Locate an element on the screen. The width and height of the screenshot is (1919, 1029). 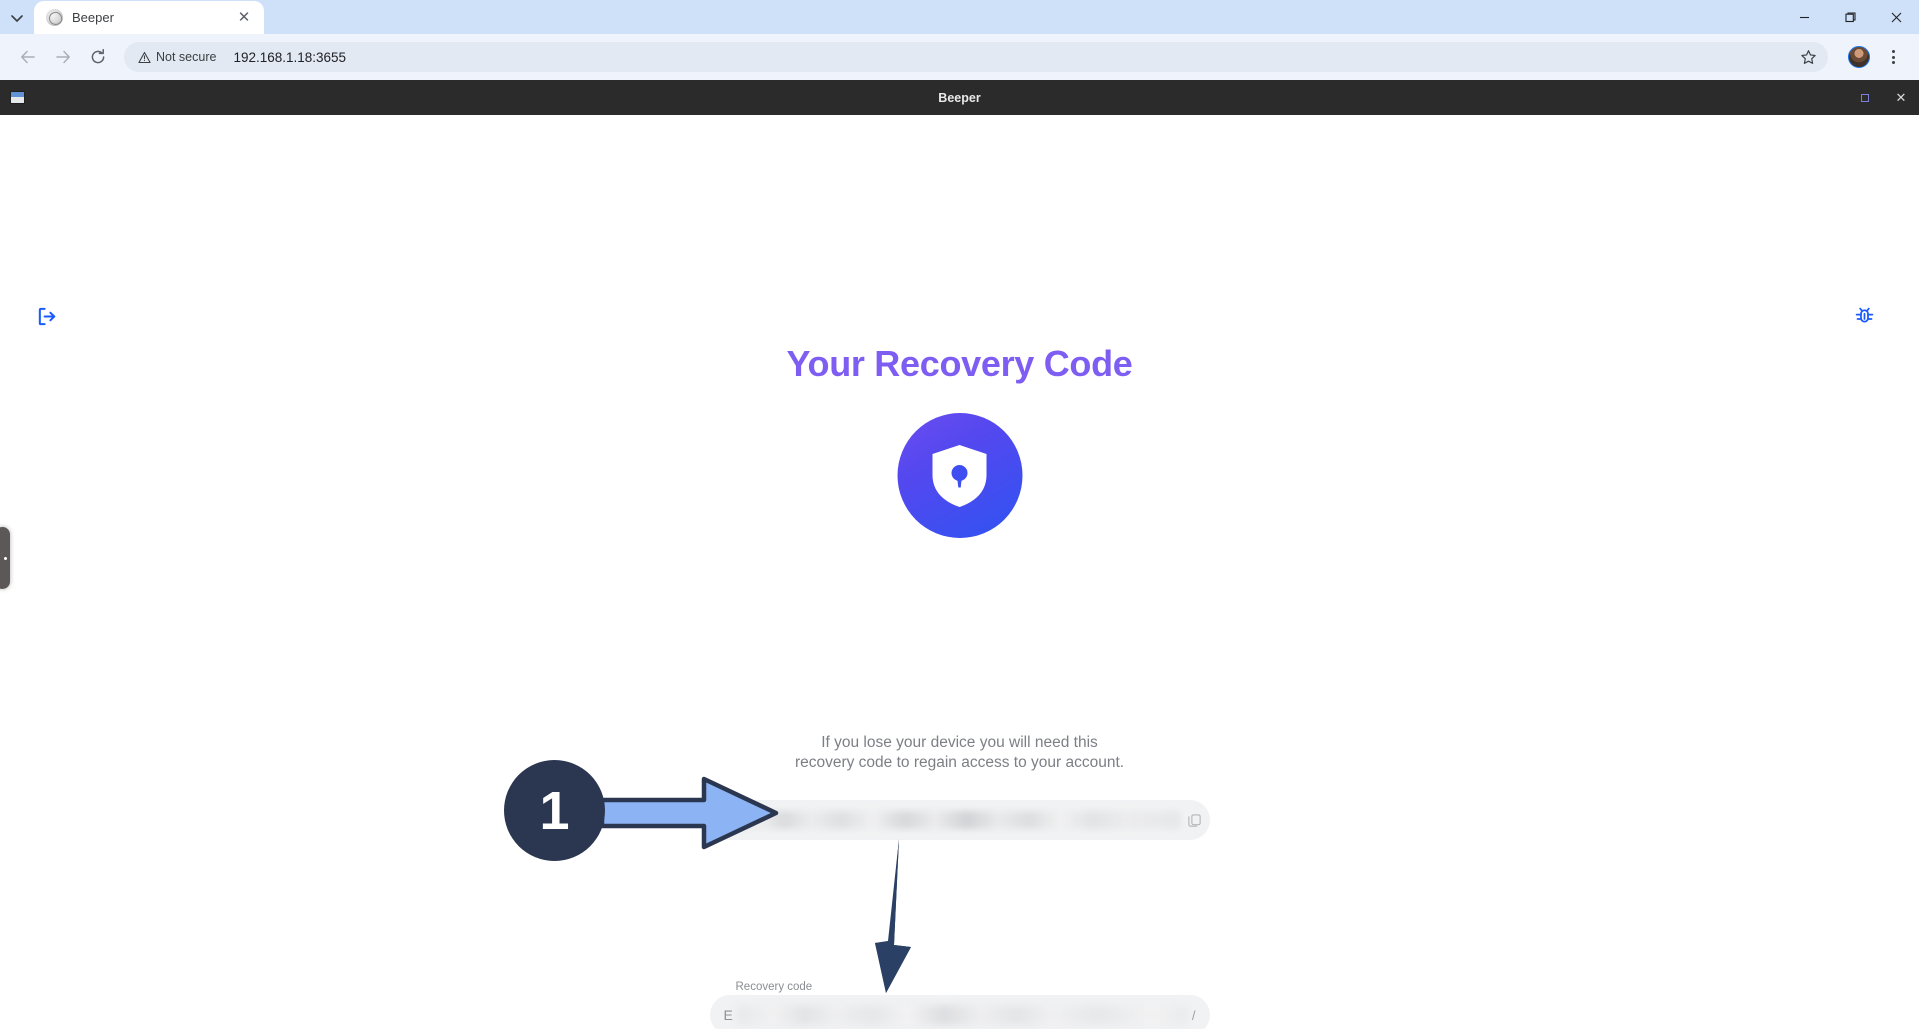
app-window-controls: ✕ is located at coordinates (1883, 97).